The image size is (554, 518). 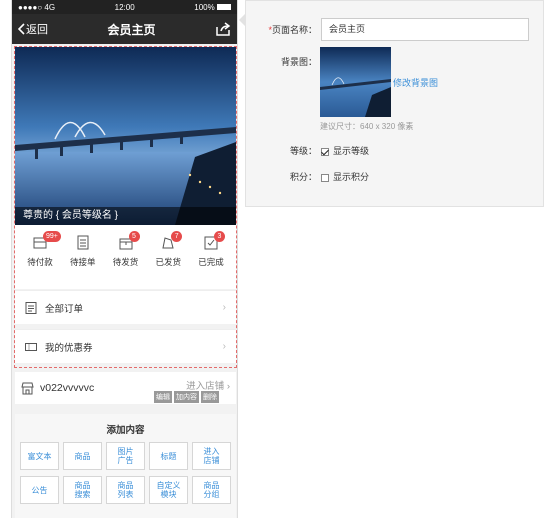 I want to click on add-content-title: 添加内容, so click(x=125, y=430).